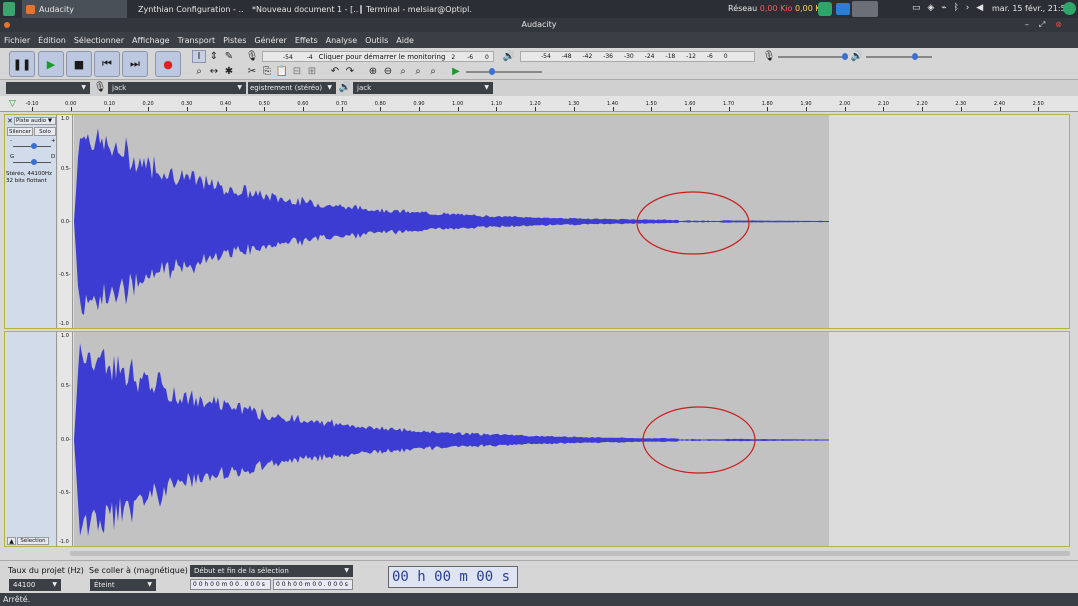 Image resolution: width=1078 pixels, height=606 pixels. Describe the element at coordinates (51, 64) in the screenshot. I see `play-button: ▶` at that location.